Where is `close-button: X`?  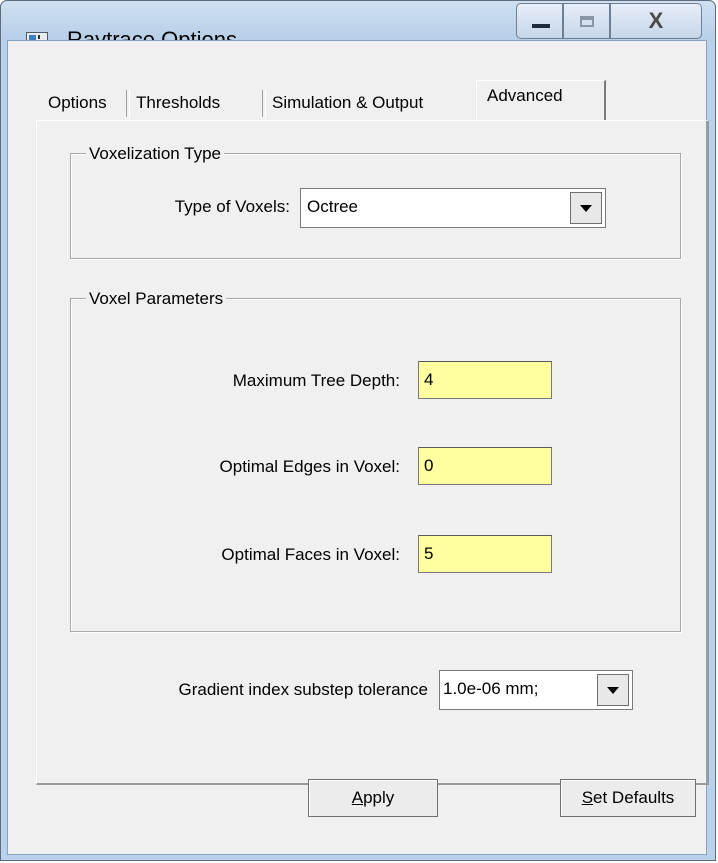 close-button: X is located at coordinates (656, 21).